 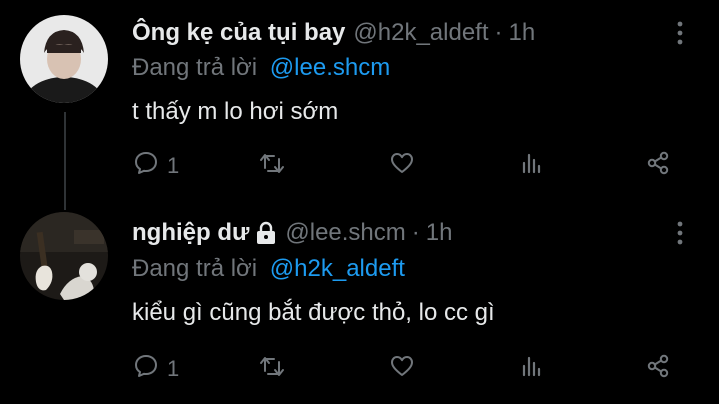 What do you see at coordinates (235, 111) in the screenshot?
I see `tweet-text: t thấy m lo hơi sớm` at bounding box center [235, 111].